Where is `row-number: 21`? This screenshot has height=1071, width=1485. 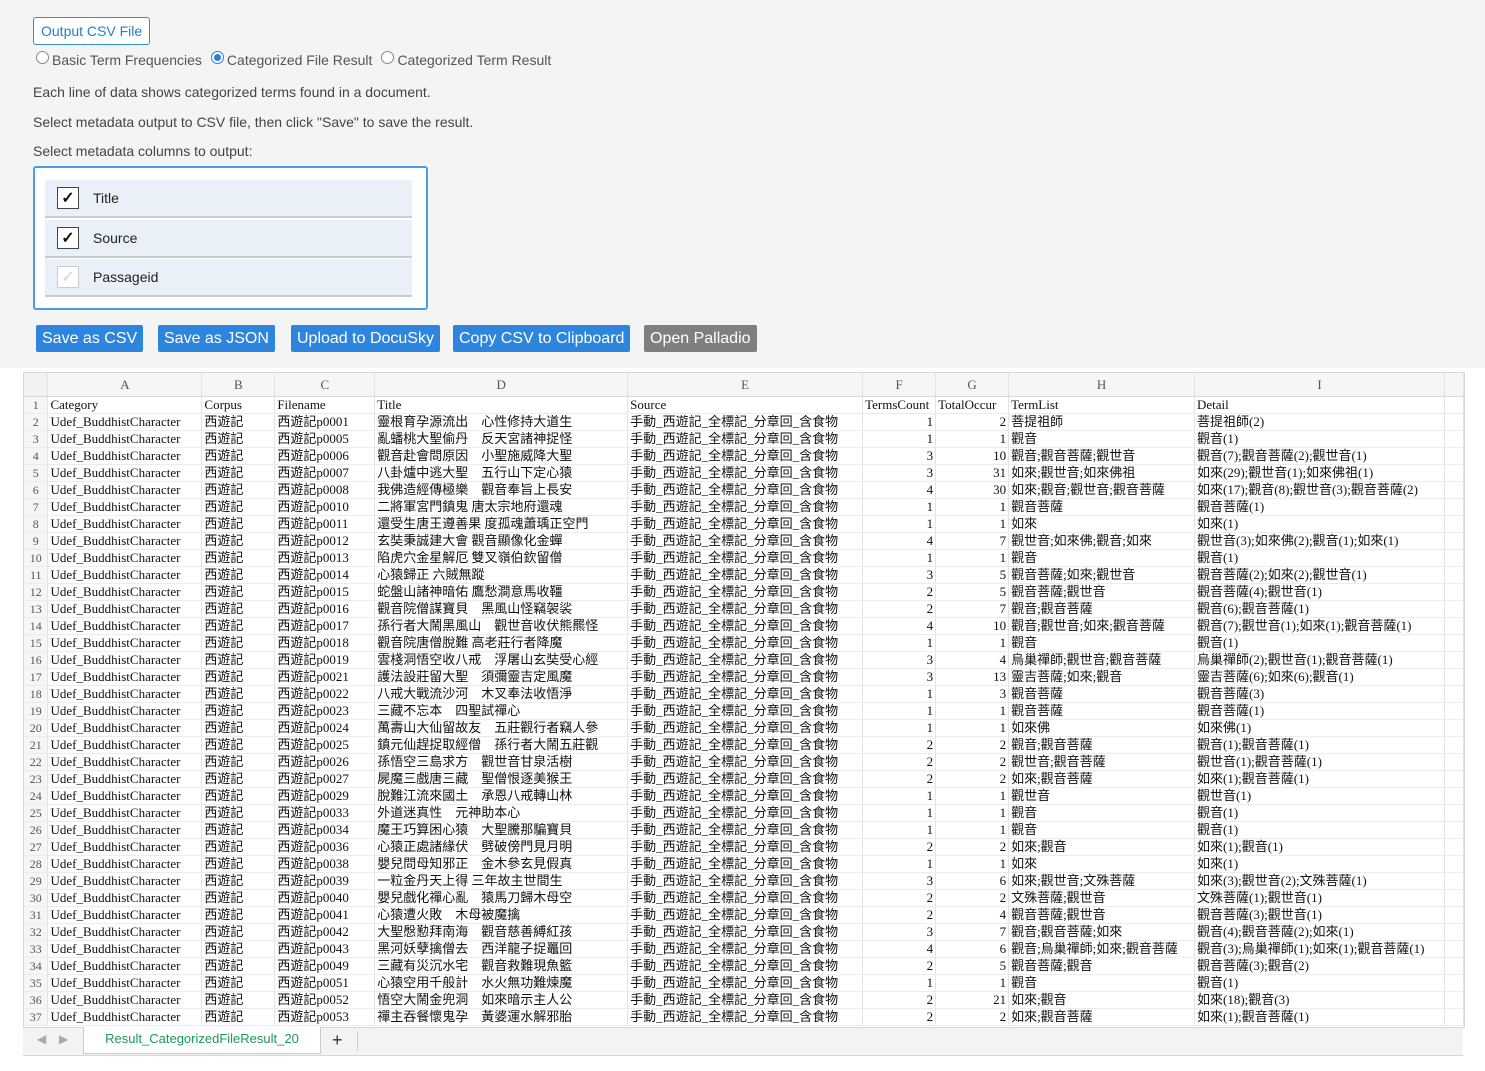 row-number: 21 is located at coordinates (36, 745).